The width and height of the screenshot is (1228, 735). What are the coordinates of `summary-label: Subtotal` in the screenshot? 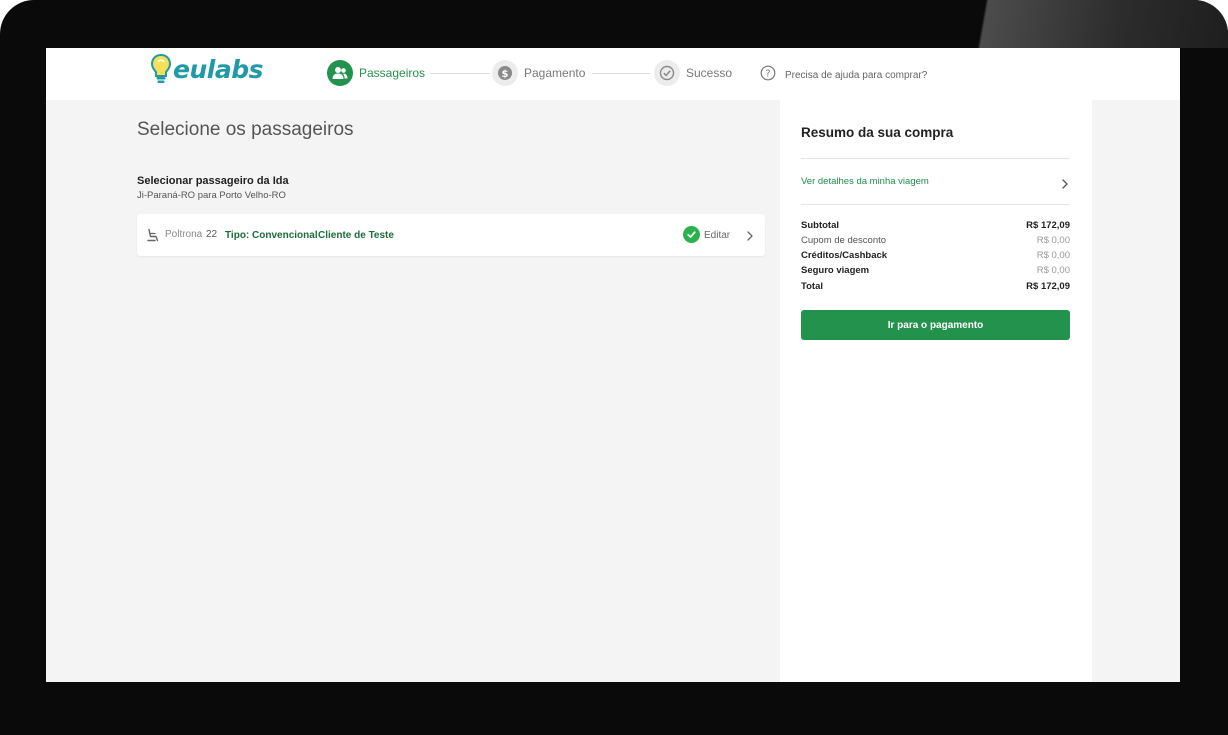 It's located at (820, 225).